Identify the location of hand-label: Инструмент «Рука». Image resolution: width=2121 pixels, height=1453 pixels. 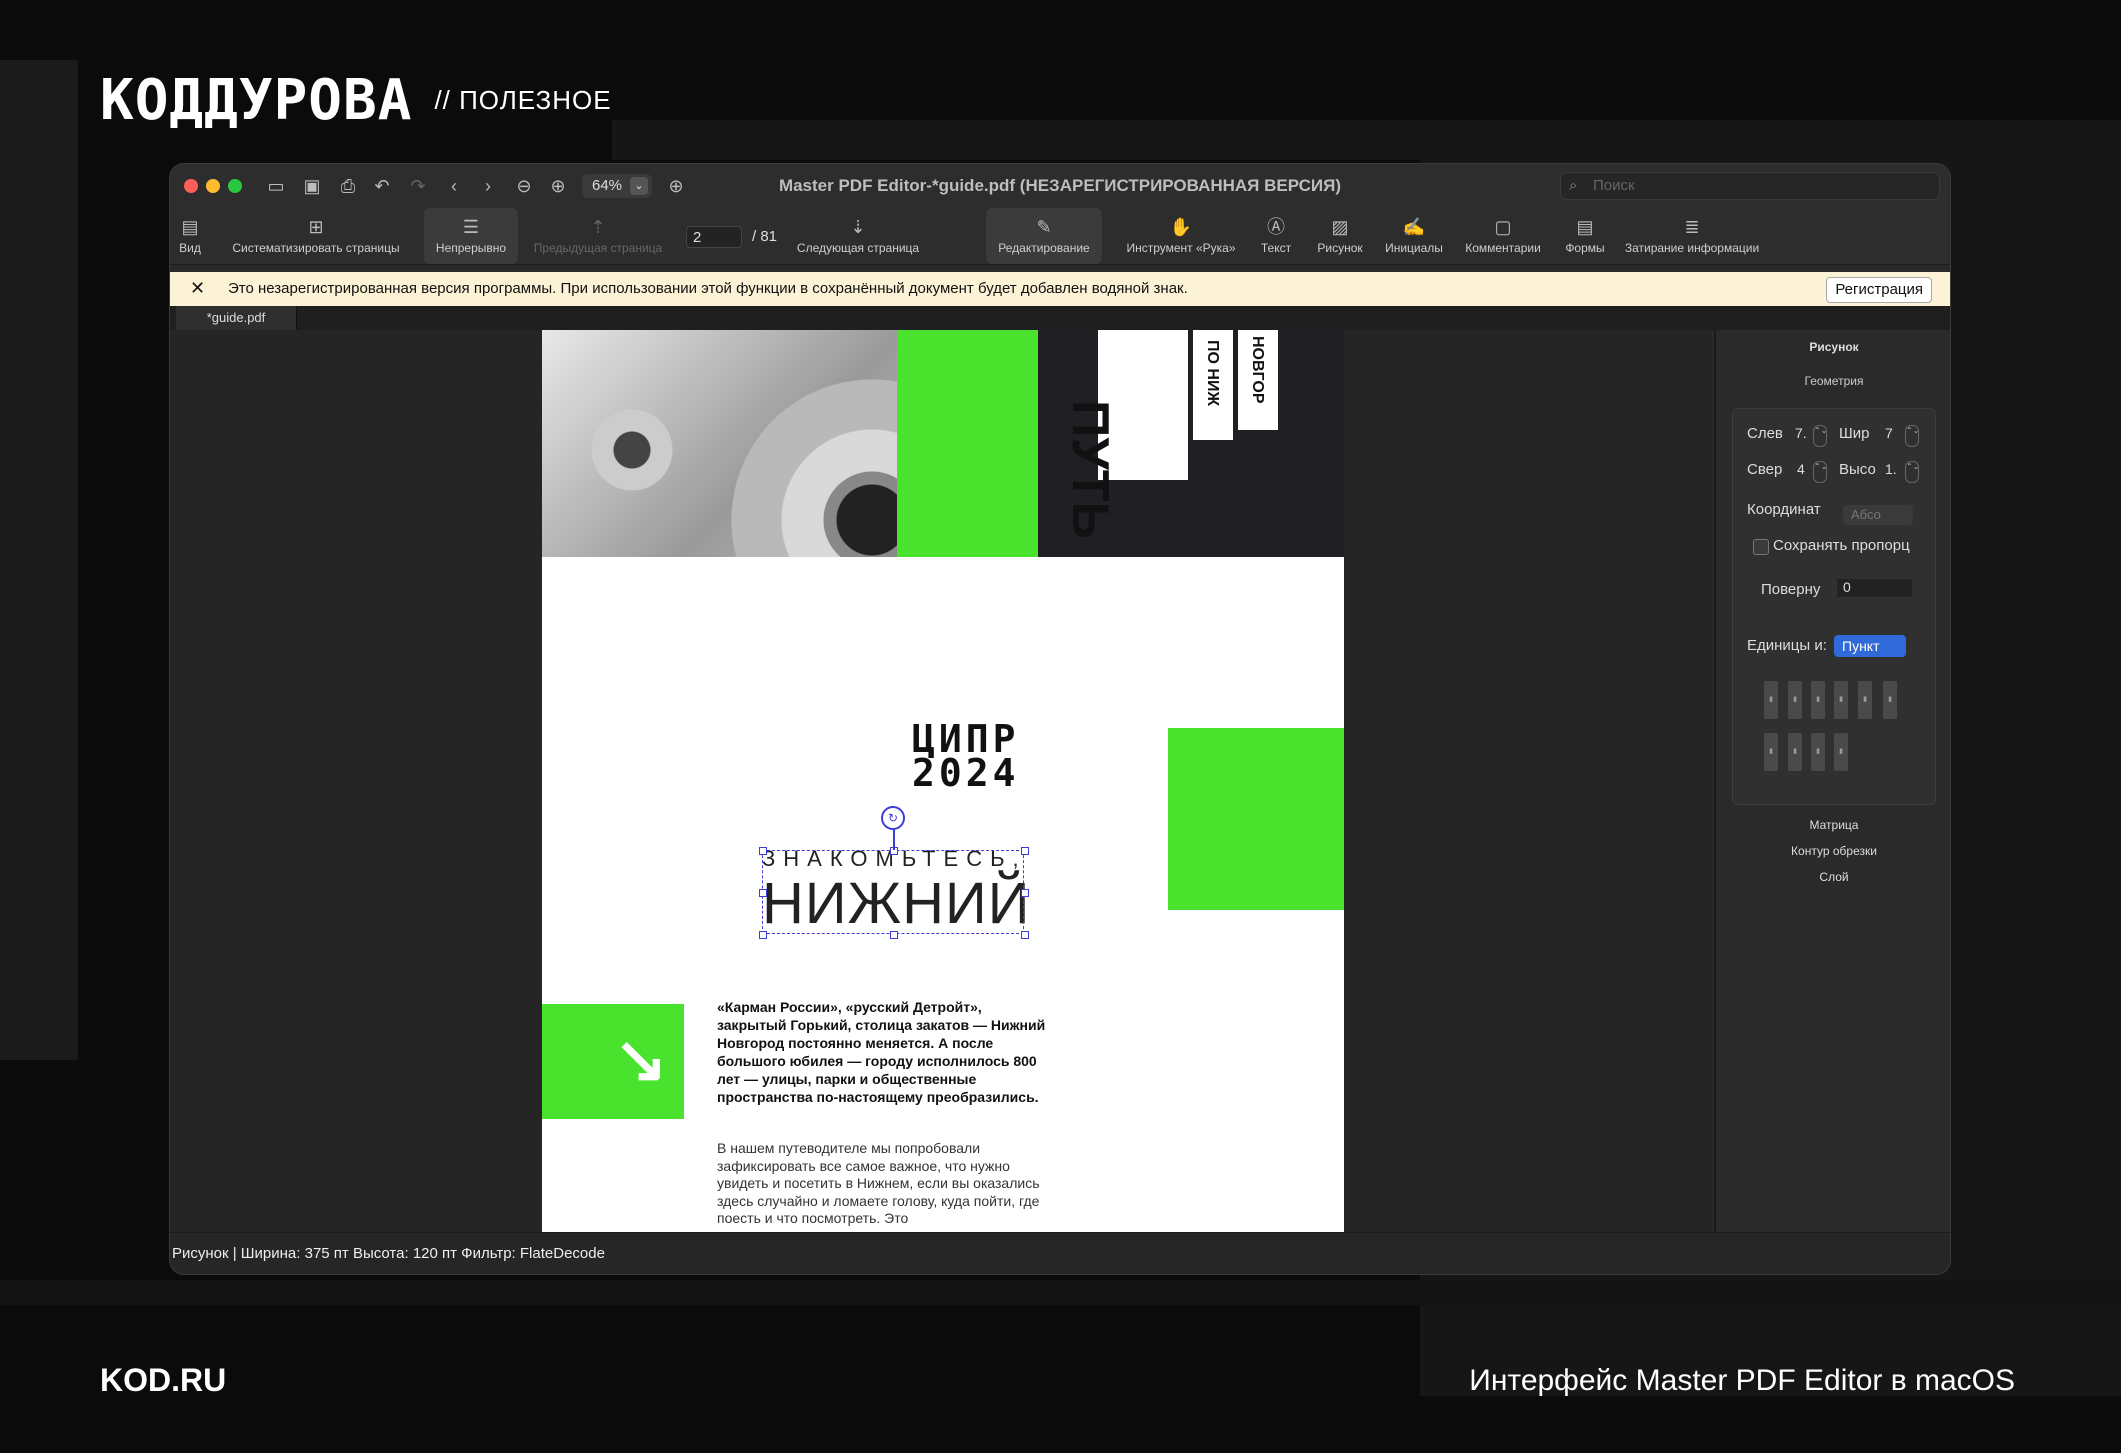
(1181, 248).